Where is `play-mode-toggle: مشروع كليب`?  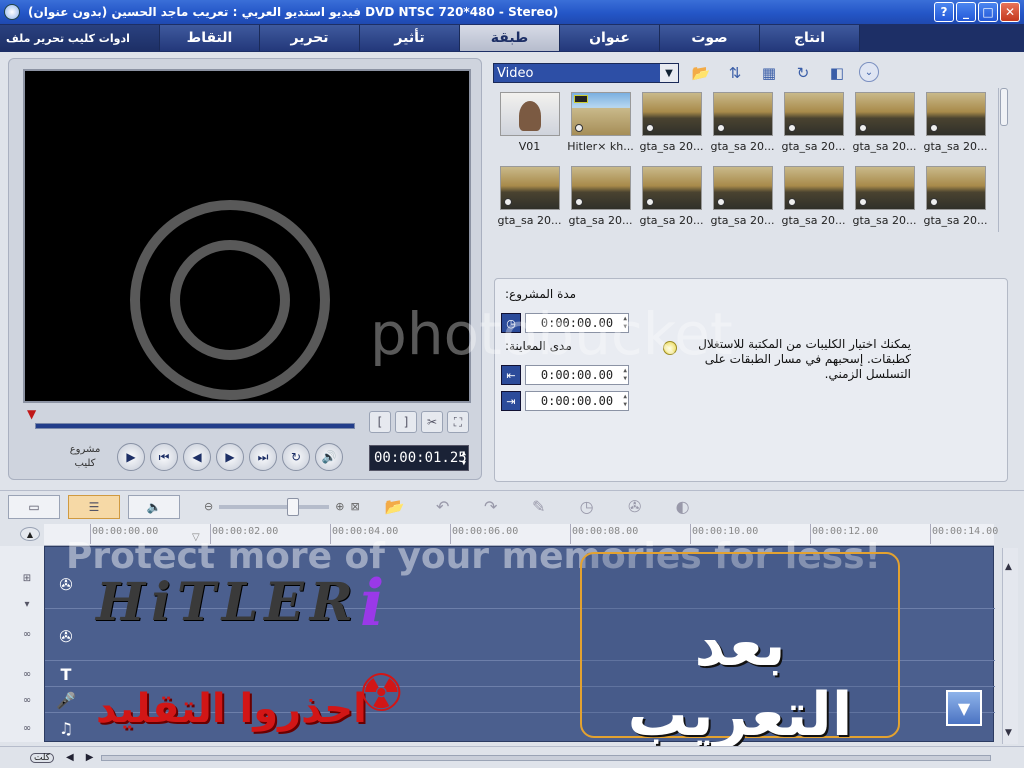
play-mode-toggle: مشروع كليب is located at coordinates (85, 457).